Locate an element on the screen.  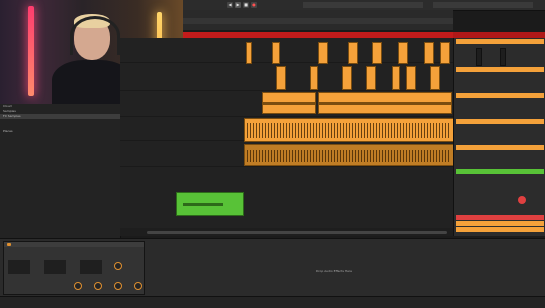
audio-clip-green is located at coordinates (210, 204).